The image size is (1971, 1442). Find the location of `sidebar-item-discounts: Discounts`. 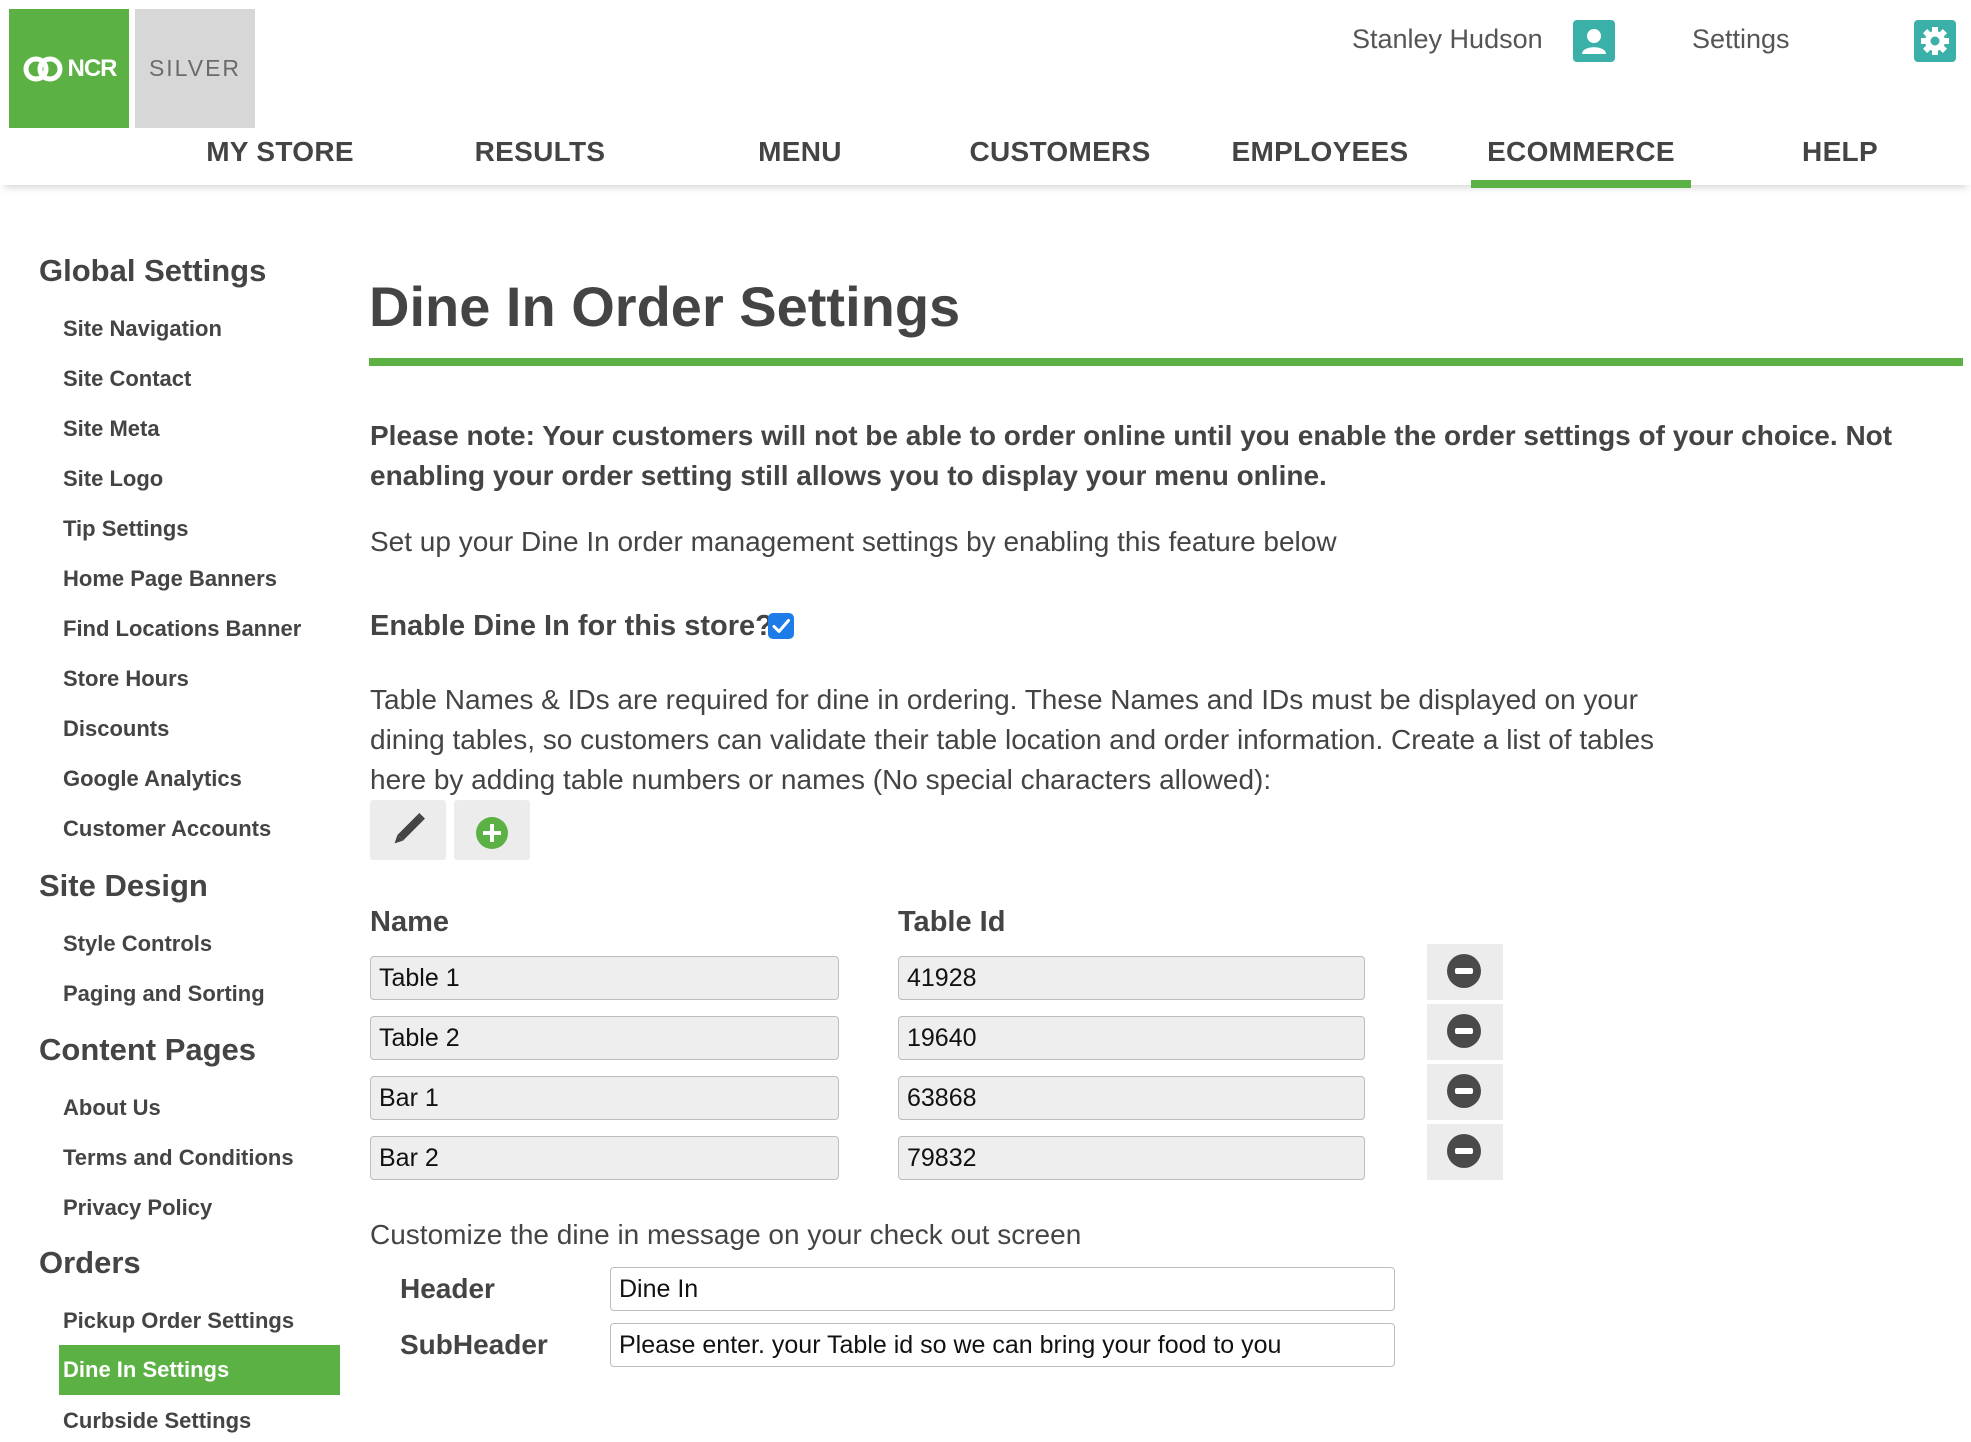

sidebar-item-discounts: Discounts is located at coordinates (116, 729).